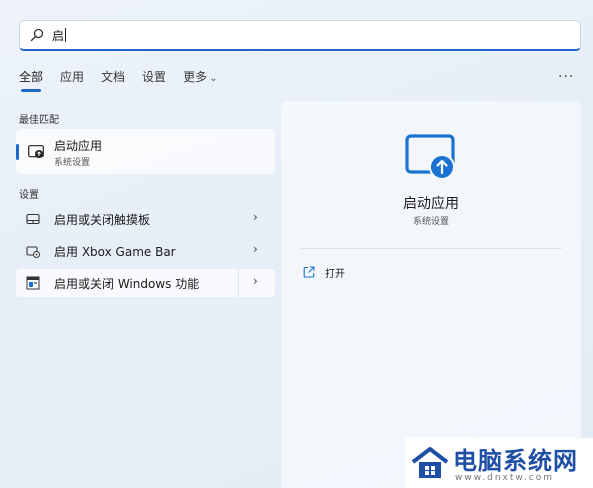  Describe the element at coordinates (238, 283) in the screenshot. I see `row-divider` at that location.